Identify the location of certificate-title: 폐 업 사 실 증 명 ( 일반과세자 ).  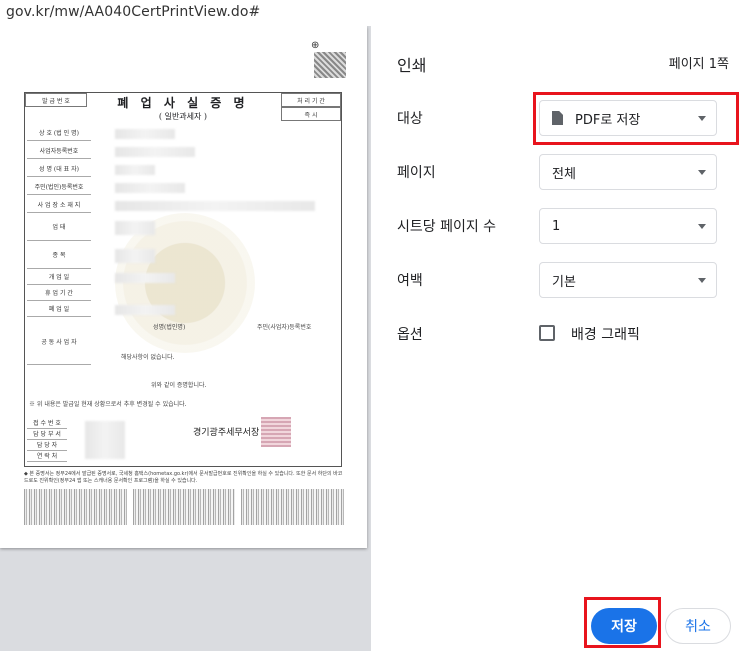
(183, 107).